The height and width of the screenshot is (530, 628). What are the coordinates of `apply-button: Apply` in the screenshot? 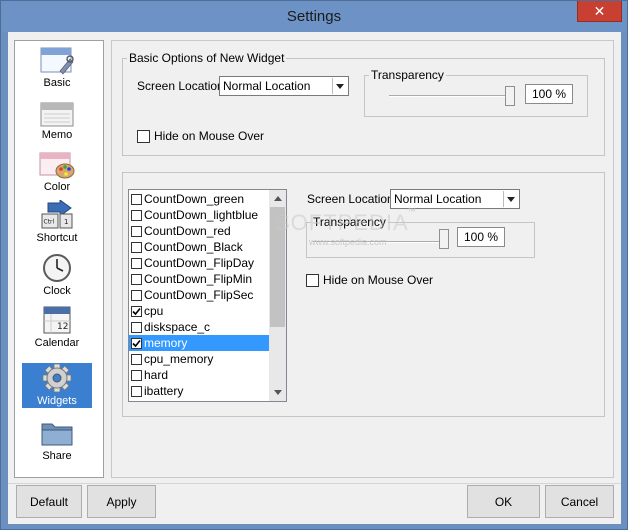 It's located at (121, 501).